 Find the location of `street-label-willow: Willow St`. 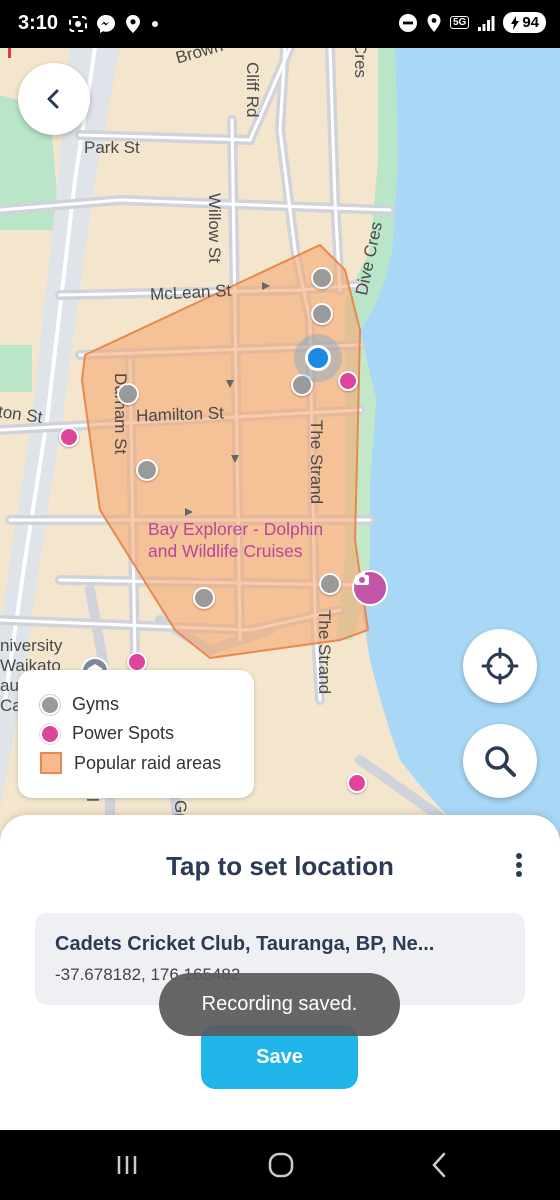

street-label-willow: Willow St is located at coordinates (214, 228).